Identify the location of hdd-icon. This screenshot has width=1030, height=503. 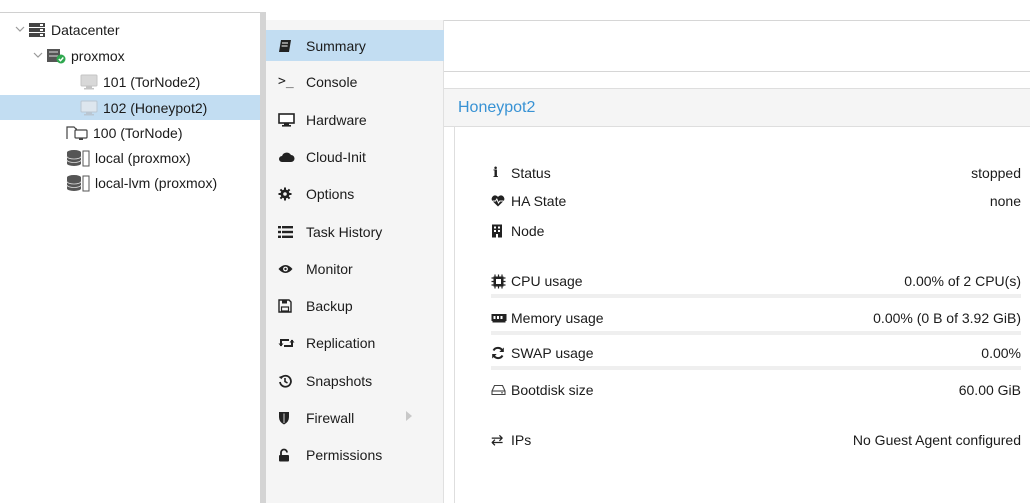
(500, 390).